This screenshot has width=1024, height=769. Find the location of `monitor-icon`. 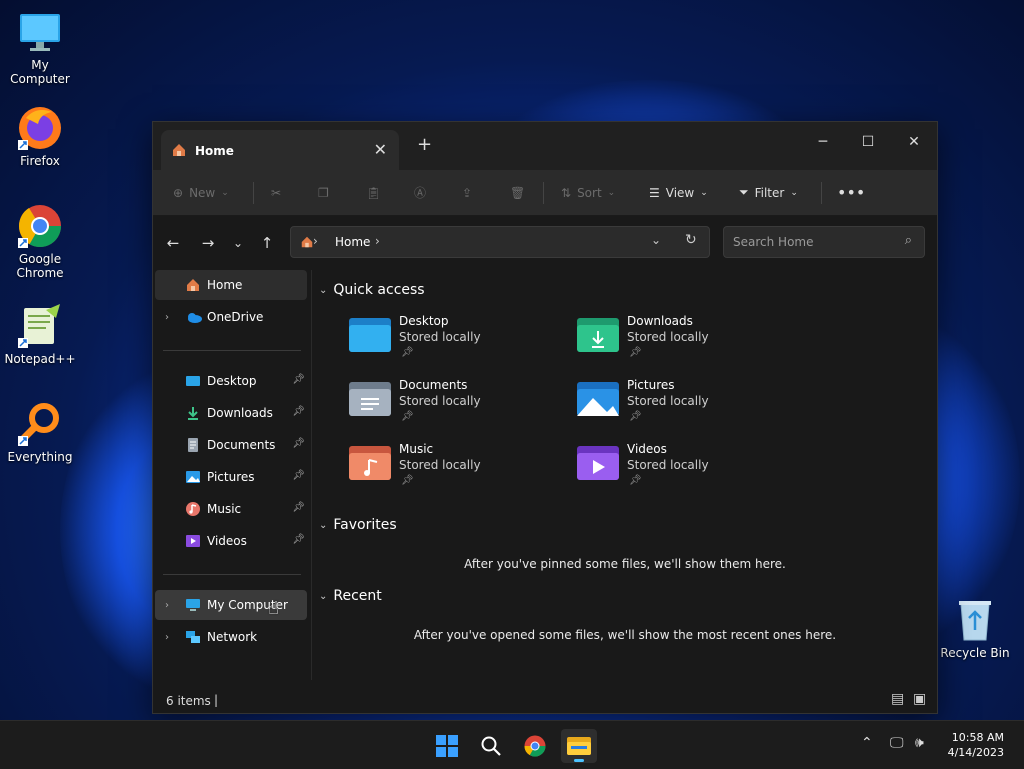

monitor-icon is located at coordinates (193, 605).